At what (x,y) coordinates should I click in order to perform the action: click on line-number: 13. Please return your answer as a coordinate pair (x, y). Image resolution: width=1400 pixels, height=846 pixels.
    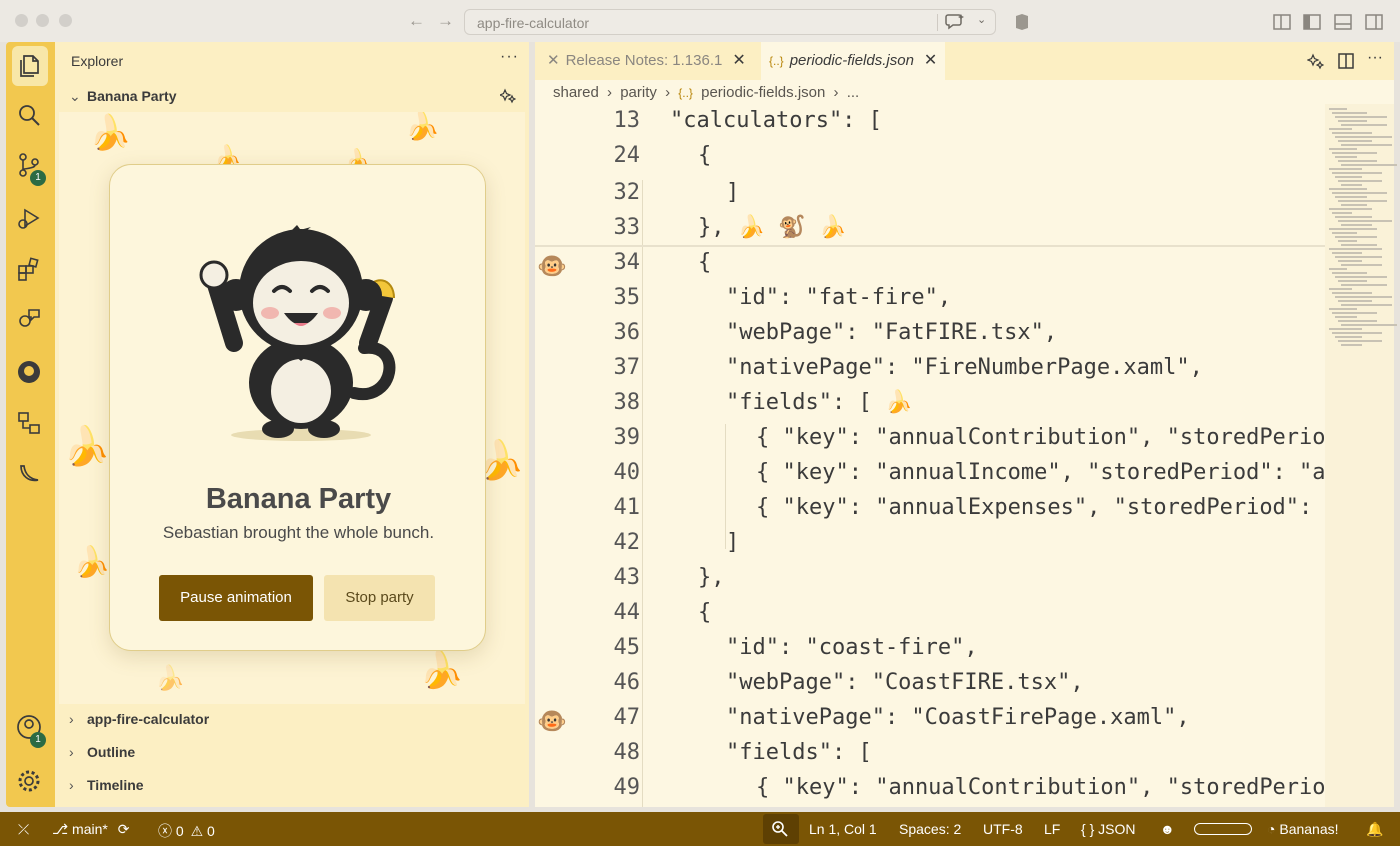
    Looking at the image, I should click on (627, 120).